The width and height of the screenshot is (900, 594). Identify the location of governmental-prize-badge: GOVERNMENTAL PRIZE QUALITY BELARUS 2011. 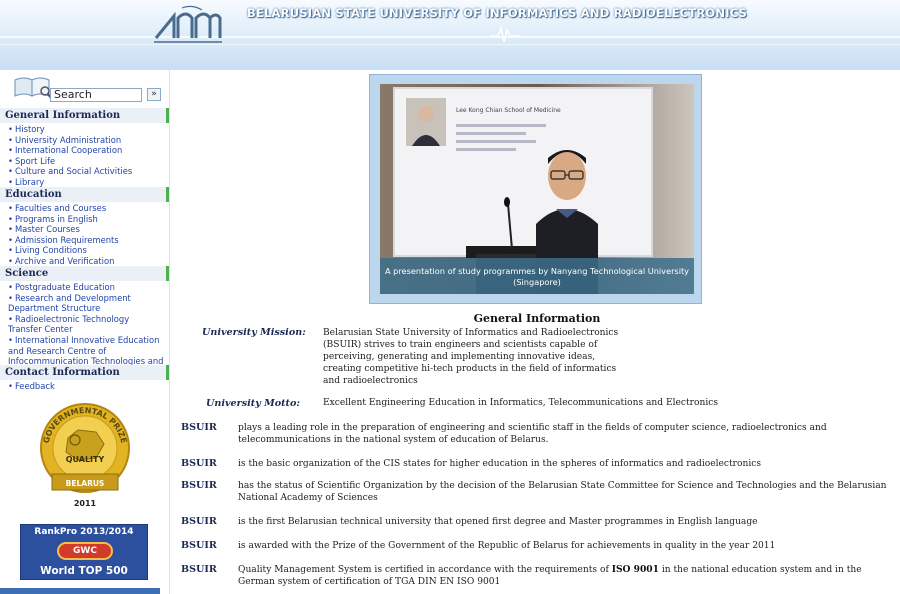
(85, 456).